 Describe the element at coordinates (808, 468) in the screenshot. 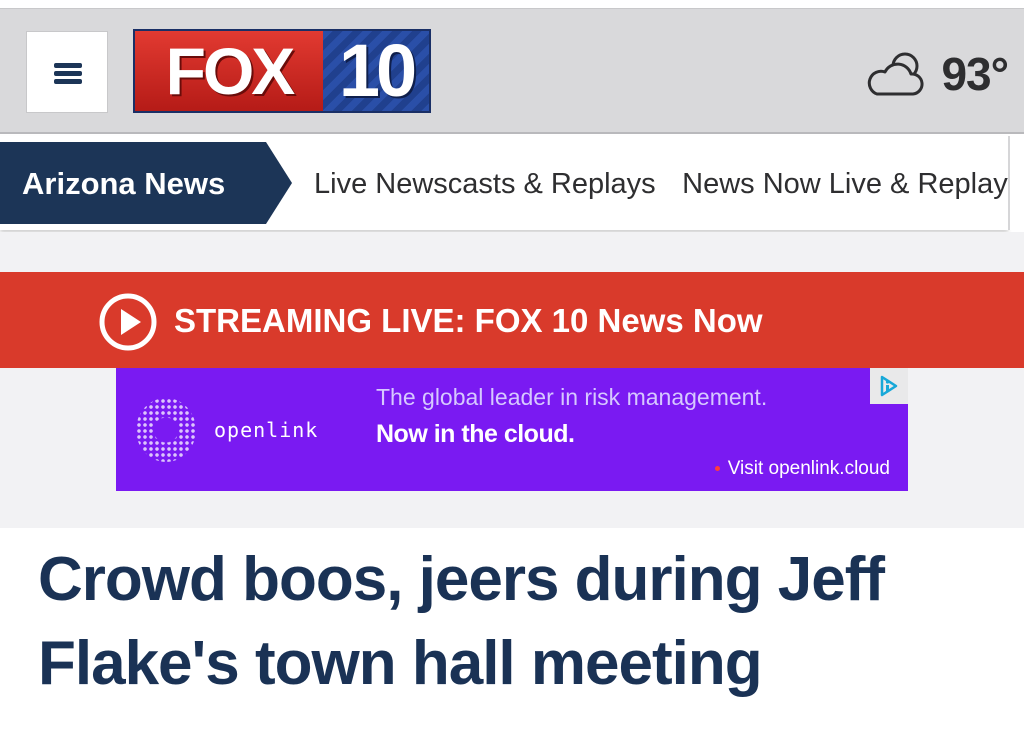

I see `ad-cta-text: Visit openlink.cloud` at that location.